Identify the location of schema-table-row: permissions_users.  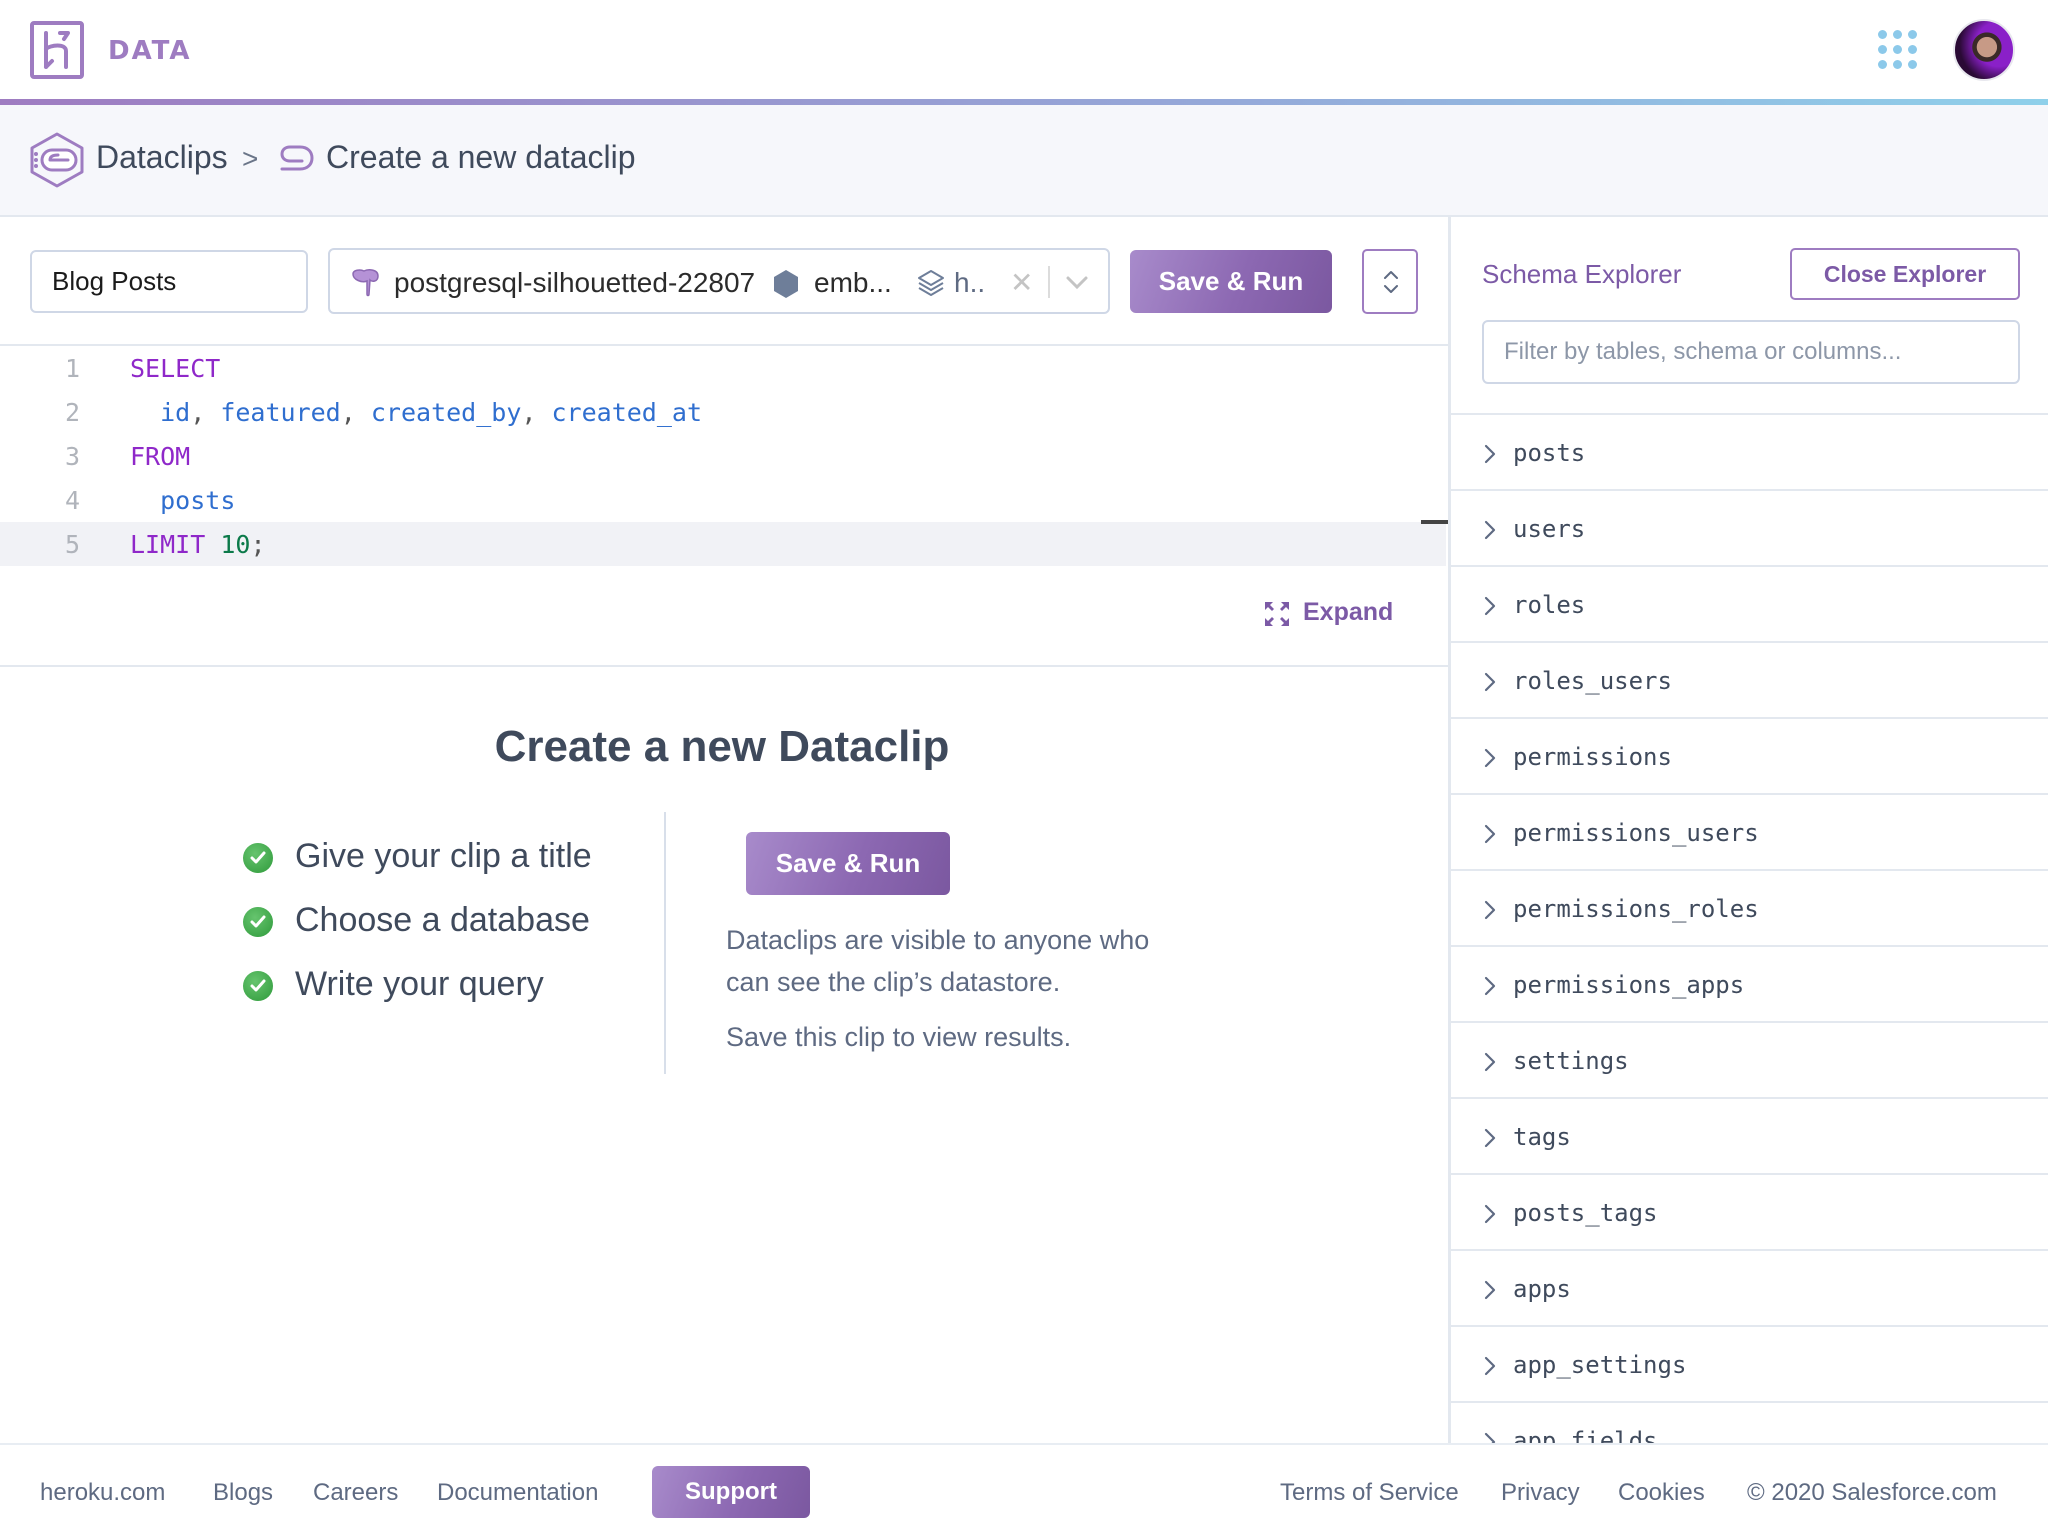
(1749, 831).